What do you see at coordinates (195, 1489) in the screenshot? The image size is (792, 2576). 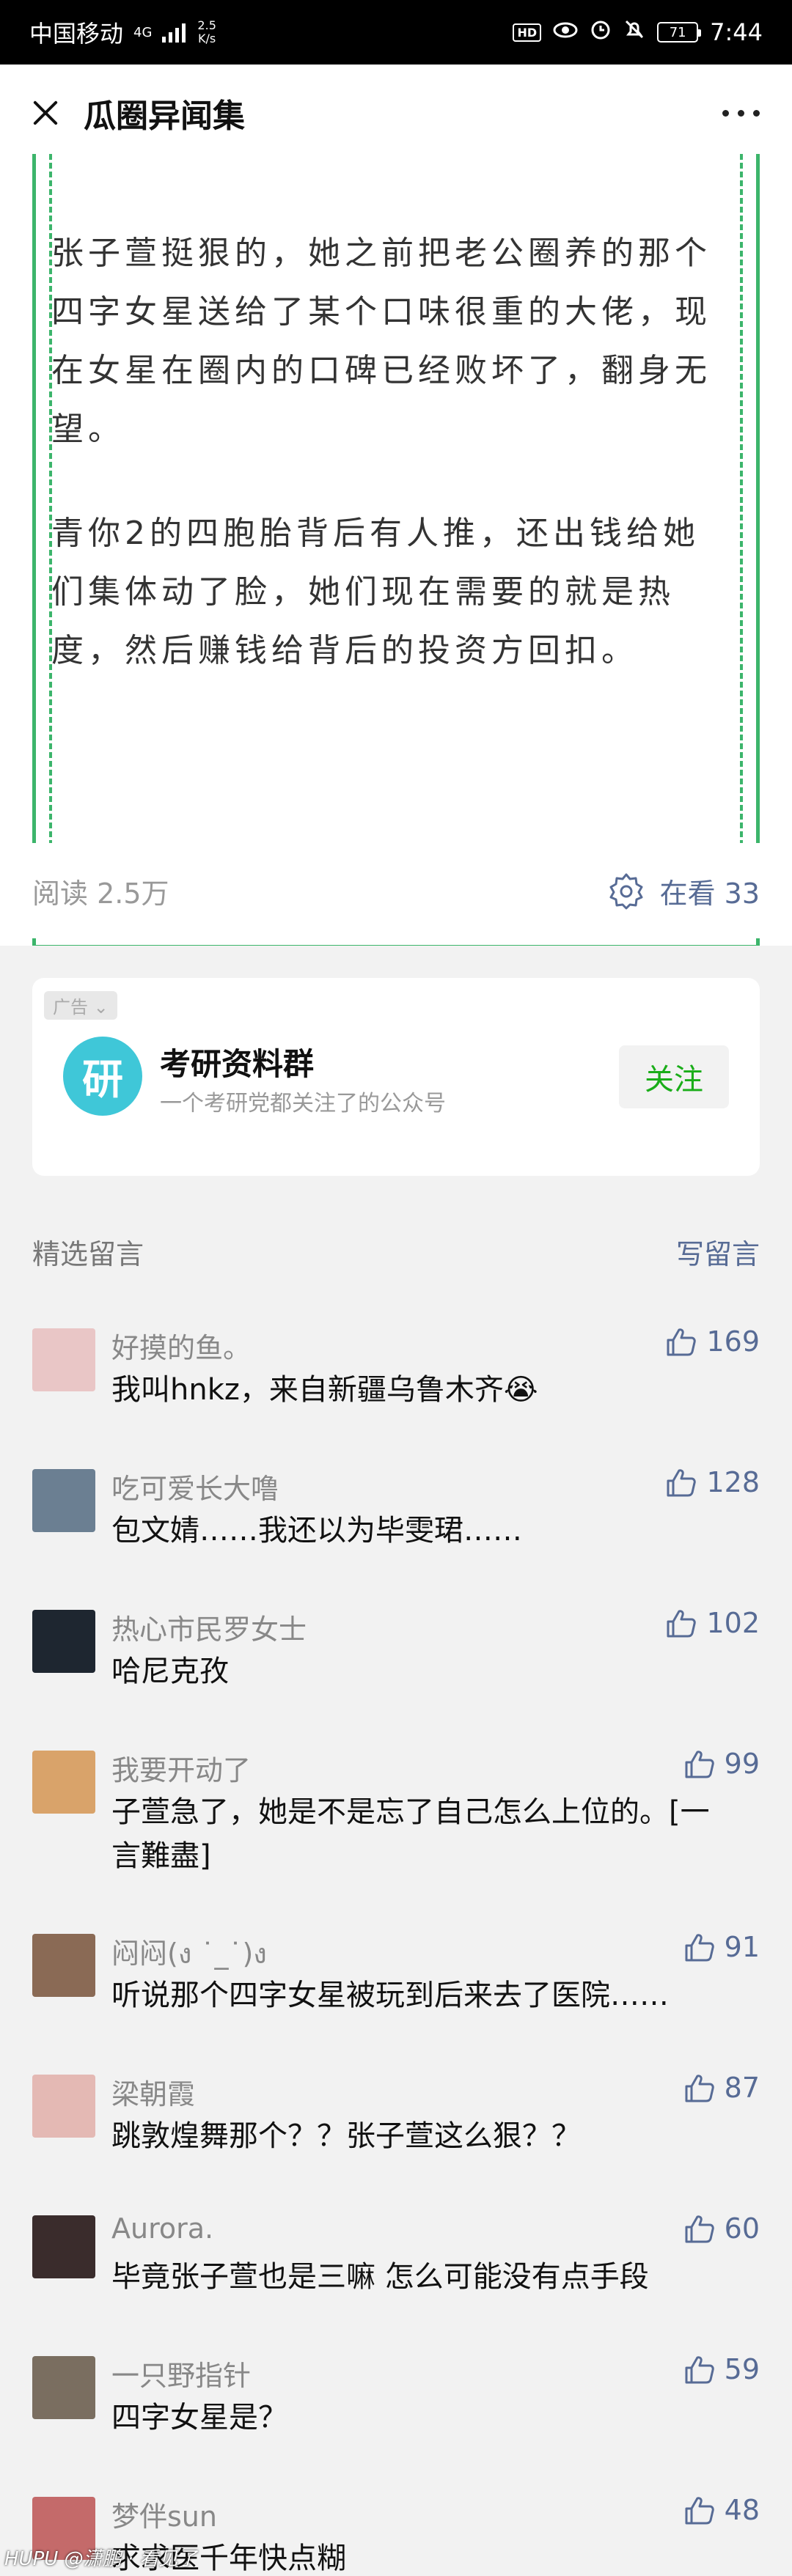 I see `commenter-name: 吃可爱长大噜` at bounding box center [195, 1489].